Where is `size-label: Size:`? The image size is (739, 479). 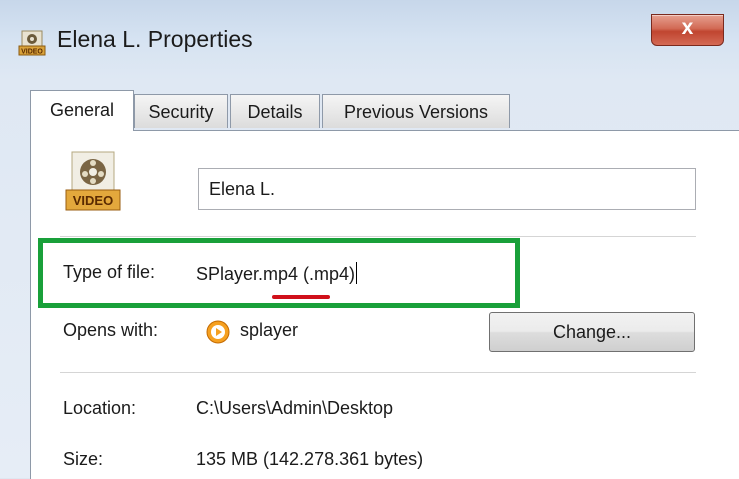 size-label: Size: is located at coordinates (83, 459).